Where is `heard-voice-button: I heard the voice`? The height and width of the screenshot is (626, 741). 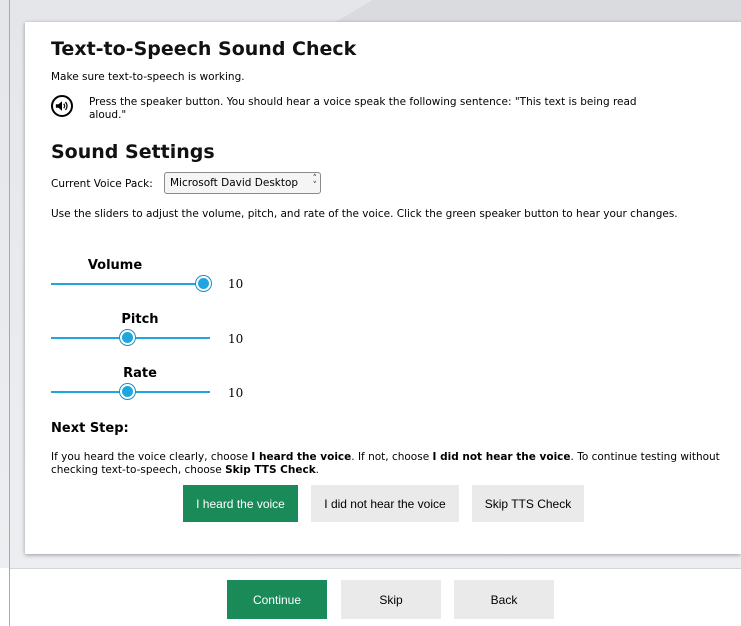
heard-voice-button: I heard the voice is located at coordinates (240, 503).